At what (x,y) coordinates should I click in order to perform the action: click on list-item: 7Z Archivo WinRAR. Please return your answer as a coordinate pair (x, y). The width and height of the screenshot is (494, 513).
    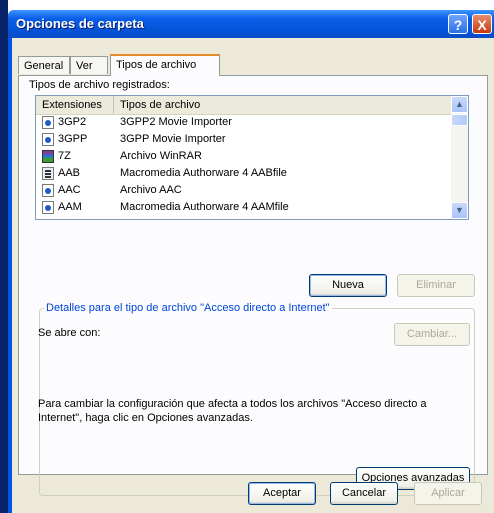
    Looking at the image, I should click on (244, 156).